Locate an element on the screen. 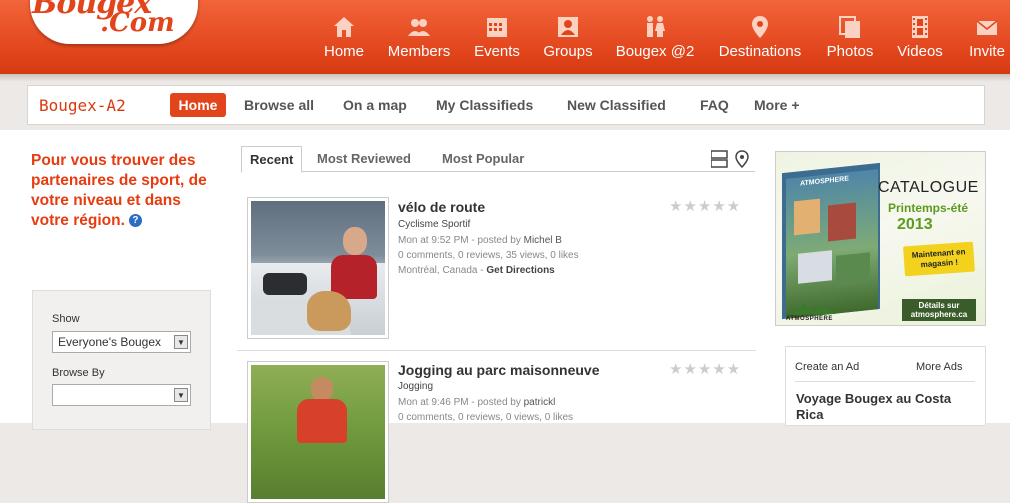 This screenshot has width=1010, height=503. ad-year: 2013 is located at coordinates (915, 224).